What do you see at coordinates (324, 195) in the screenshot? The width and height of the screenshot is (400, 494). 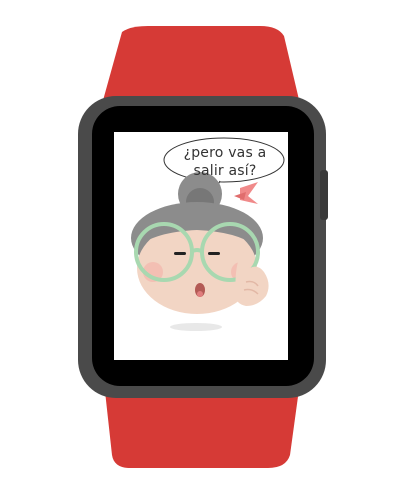 I see `side-button` at bounding box center [324, 195].